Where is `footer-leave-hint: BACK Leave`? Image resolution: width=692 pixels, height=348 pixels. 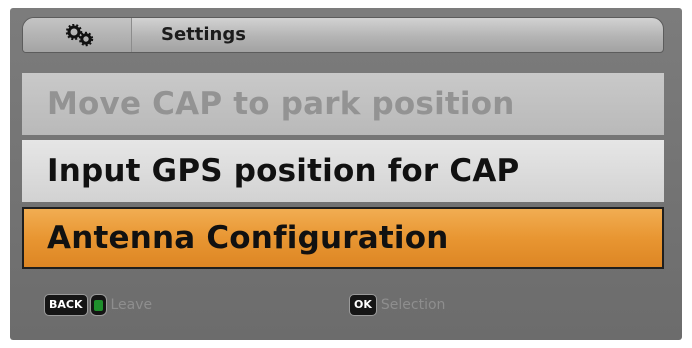
footer-leave-hint: BACK Leave is located at coordinates (98, 305).